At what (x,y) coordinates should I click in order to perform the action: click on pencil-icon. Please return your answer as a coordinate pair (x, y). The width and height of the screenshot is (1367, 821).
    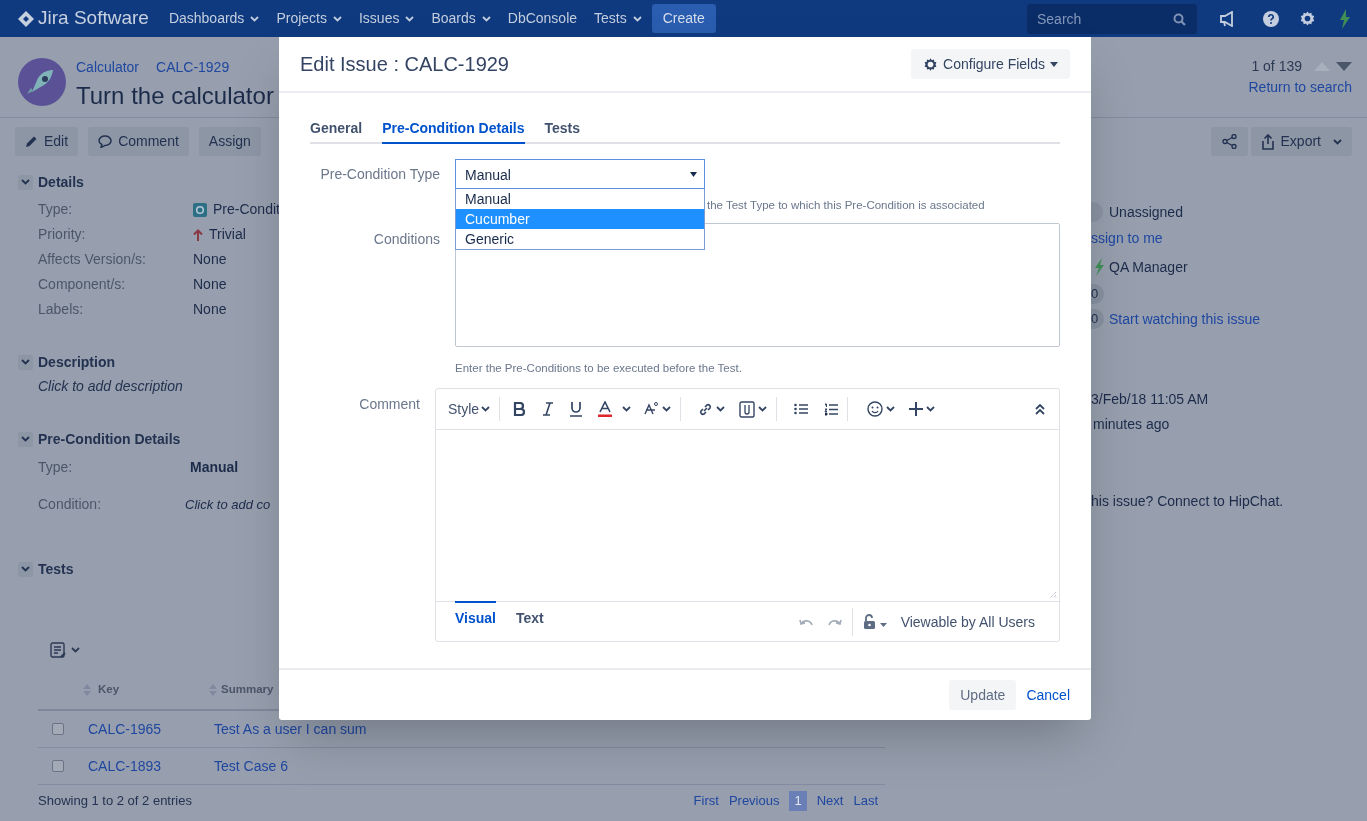
    Looking at the image, I should click on (31, 141).